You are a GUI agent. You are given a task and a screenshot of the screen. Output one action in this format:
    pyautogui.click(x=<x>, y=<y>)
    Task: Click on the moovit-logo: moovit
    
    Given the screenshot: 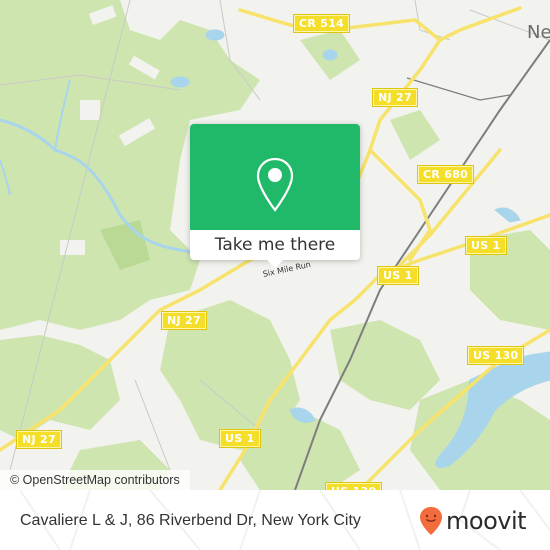 What is the action you would take?
    pyautogui.click(x=473, y=521)
    